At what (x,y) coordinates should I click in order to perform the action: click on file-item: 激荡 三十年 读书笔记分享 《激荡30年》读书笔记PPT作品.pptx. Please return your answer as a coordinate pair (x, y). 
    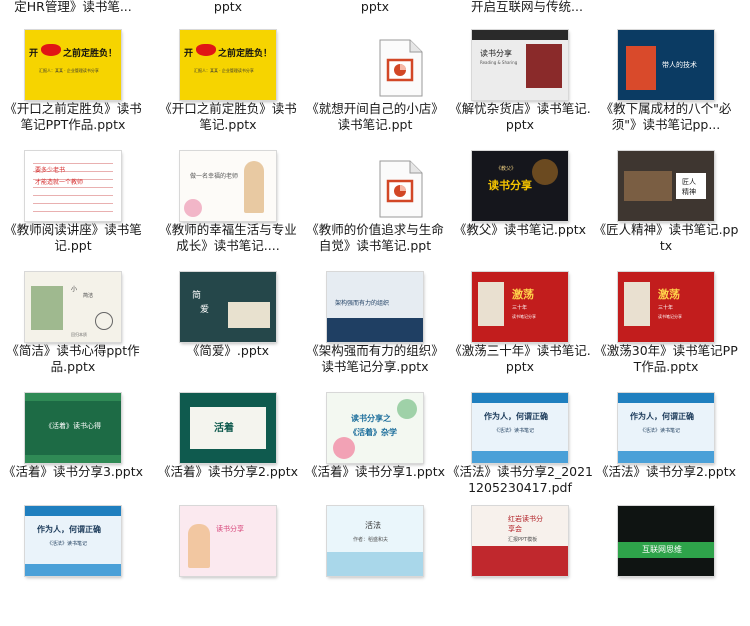
    Looking at the image, I should click on (666, 324).